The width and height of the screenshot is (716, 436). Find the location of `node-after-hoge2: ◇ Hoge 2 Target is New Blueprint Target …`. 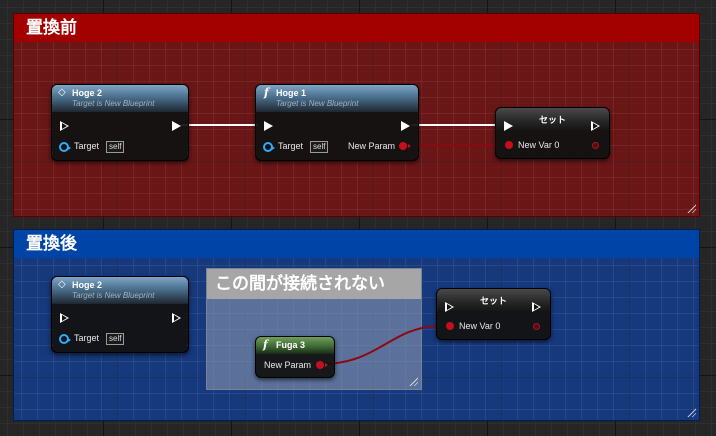

node-after-hoge2: ◇ Hoge 2 Target is New Blueprint Target … is located at coordinates (120, 314).